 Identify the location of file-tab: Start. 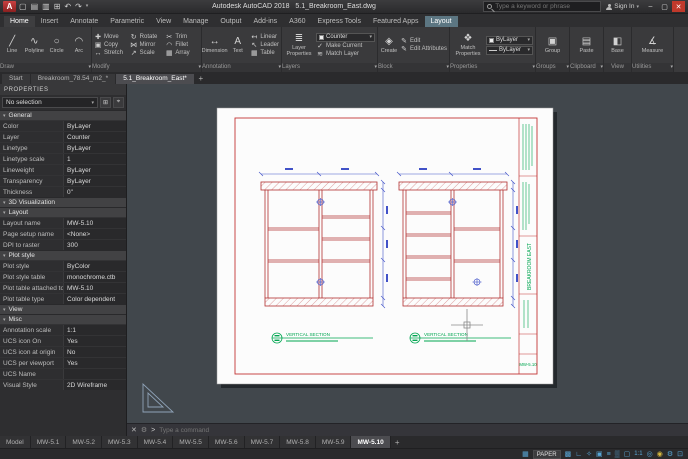
(16, 79).